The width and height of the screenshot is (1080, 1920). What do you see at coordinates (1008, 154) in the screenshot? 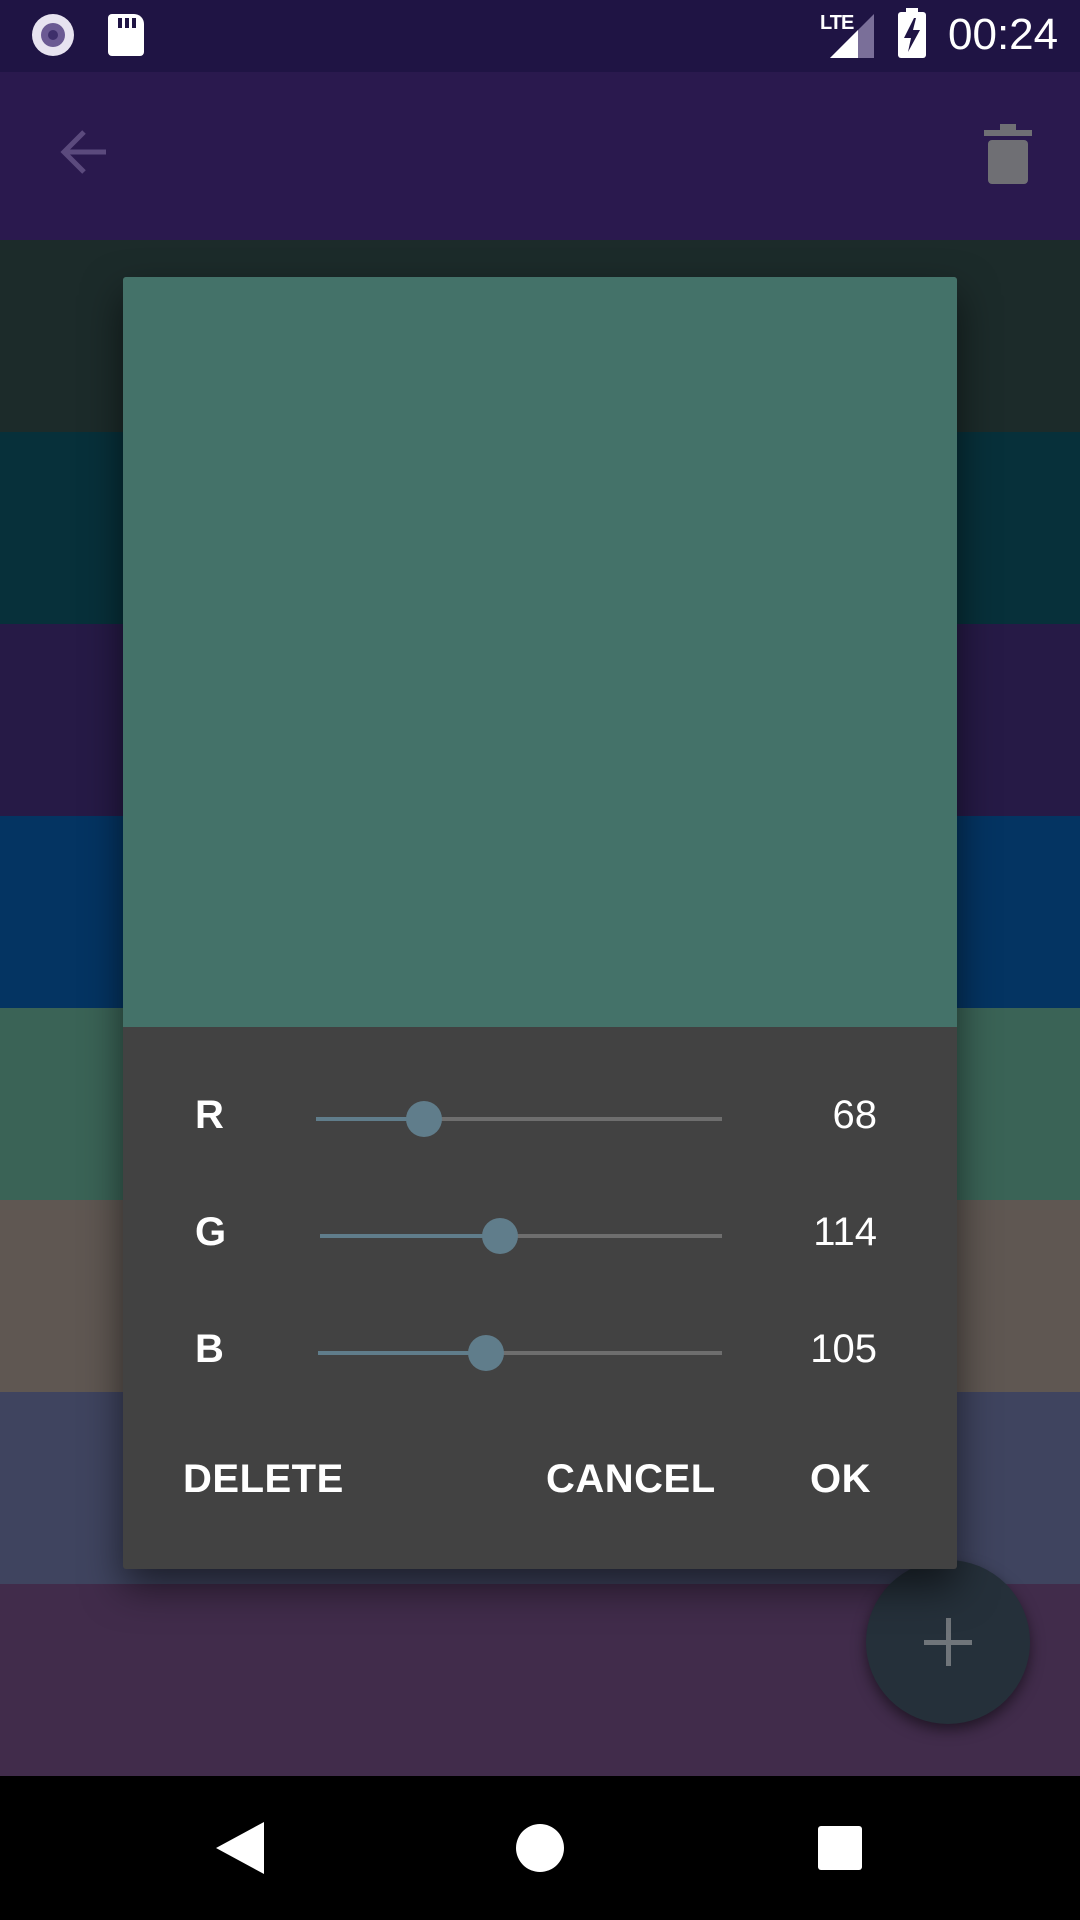
I see `trash-icon` at bounding box center [1008, 154].